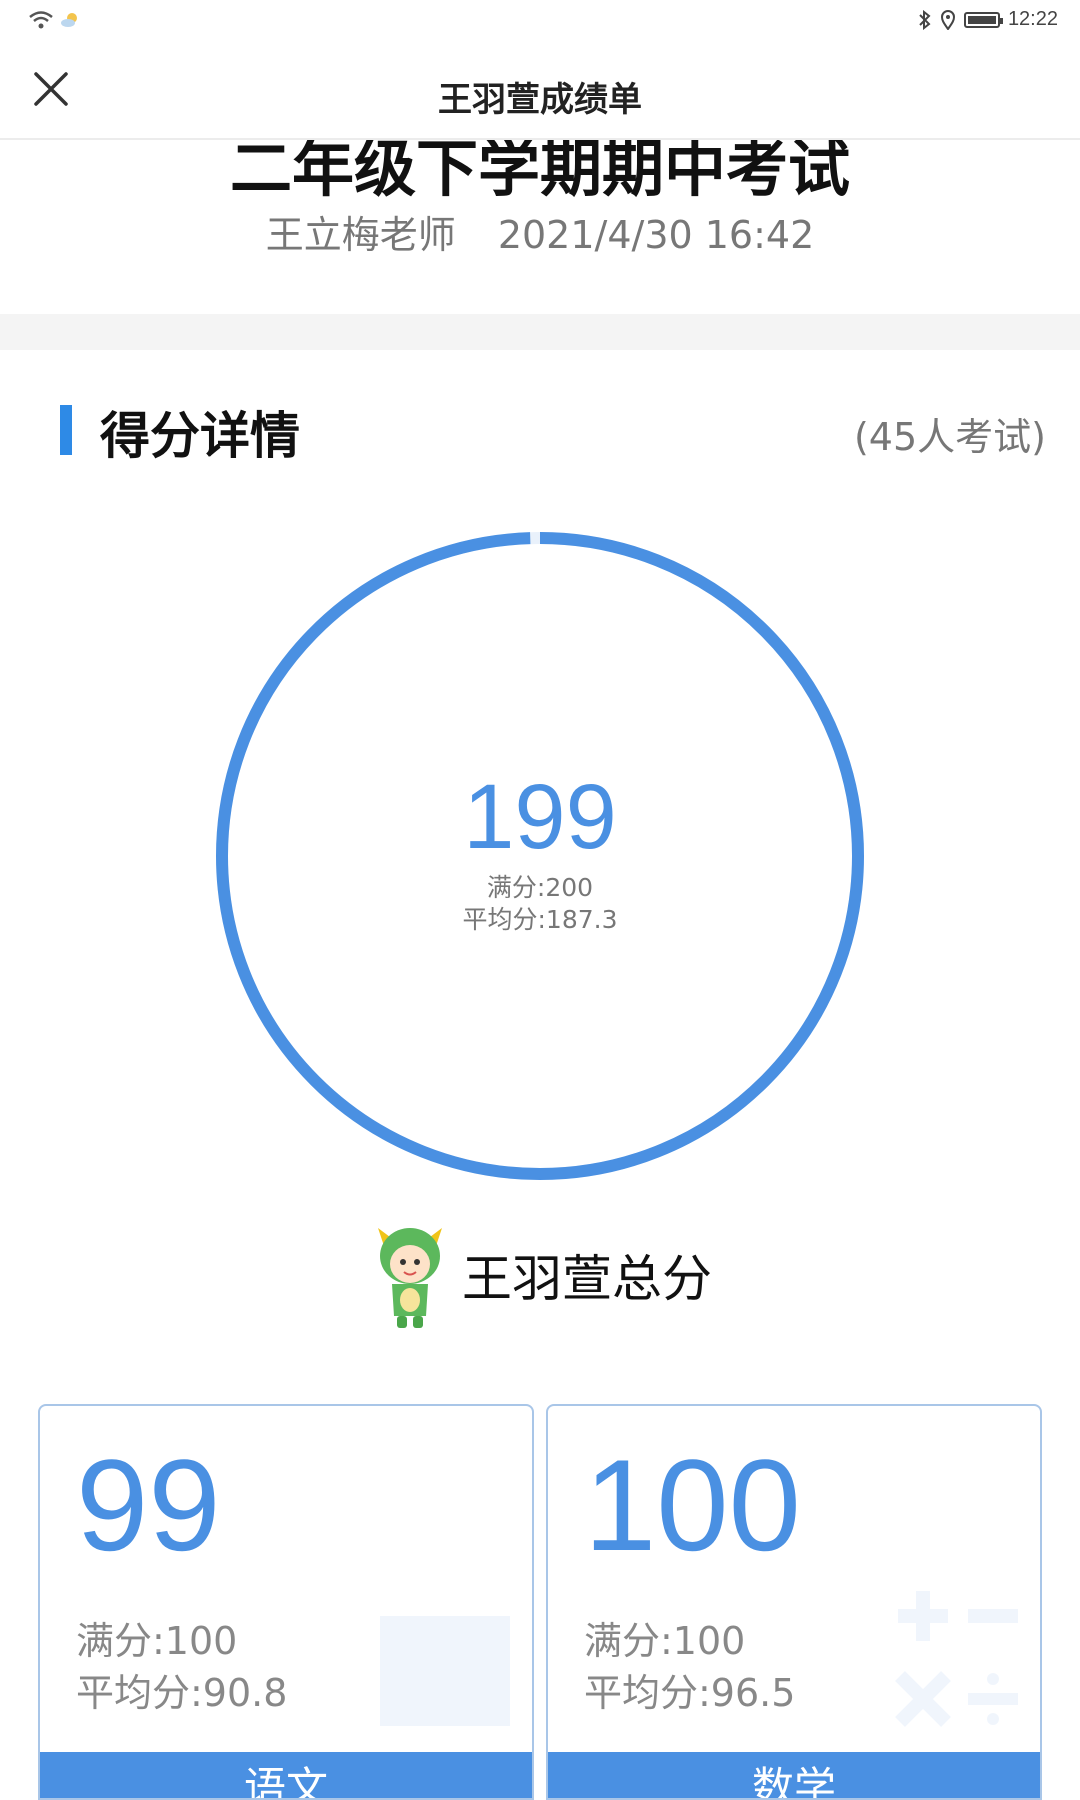 The width and height of the screenshot is (1080, 1800). I want to click on status-time: 12:22, so click(1032, 19).